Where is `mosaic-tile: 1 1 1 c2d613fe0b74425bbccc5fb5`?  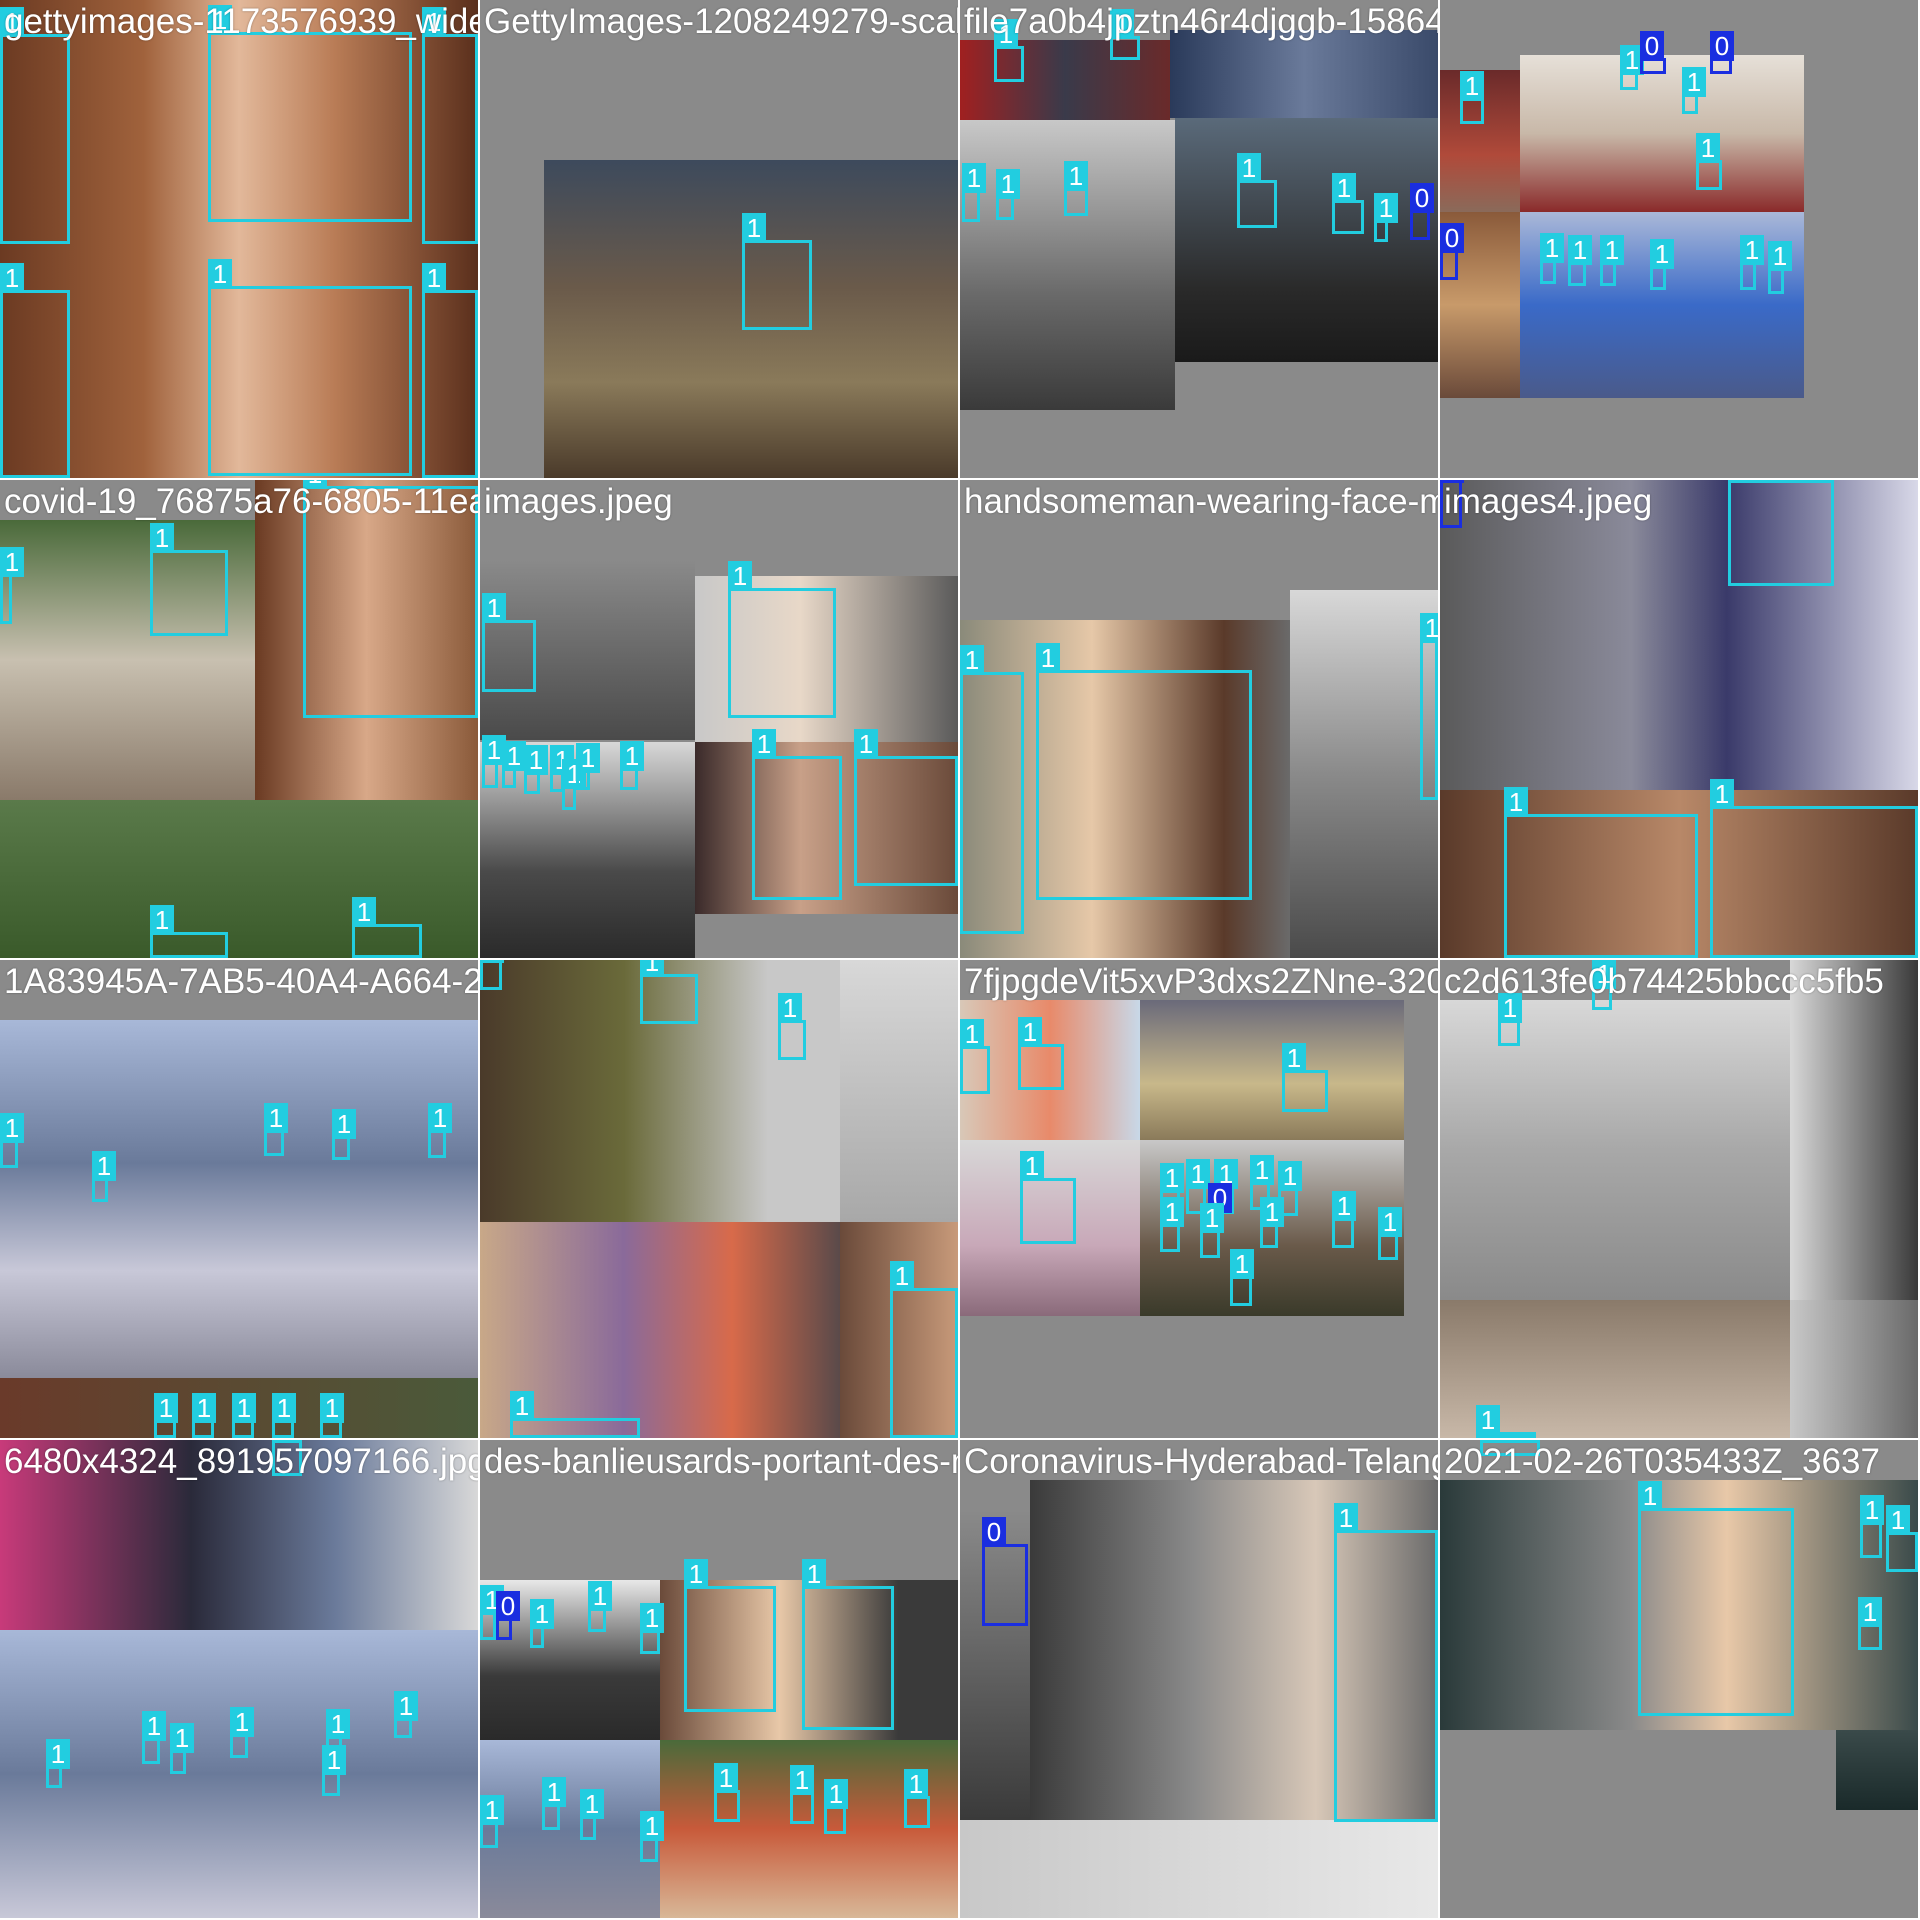
mosaic-tile: 1 1 1 c2d613fe0b74425bbccc5fb5 is located at coordinates (1679, 1199).